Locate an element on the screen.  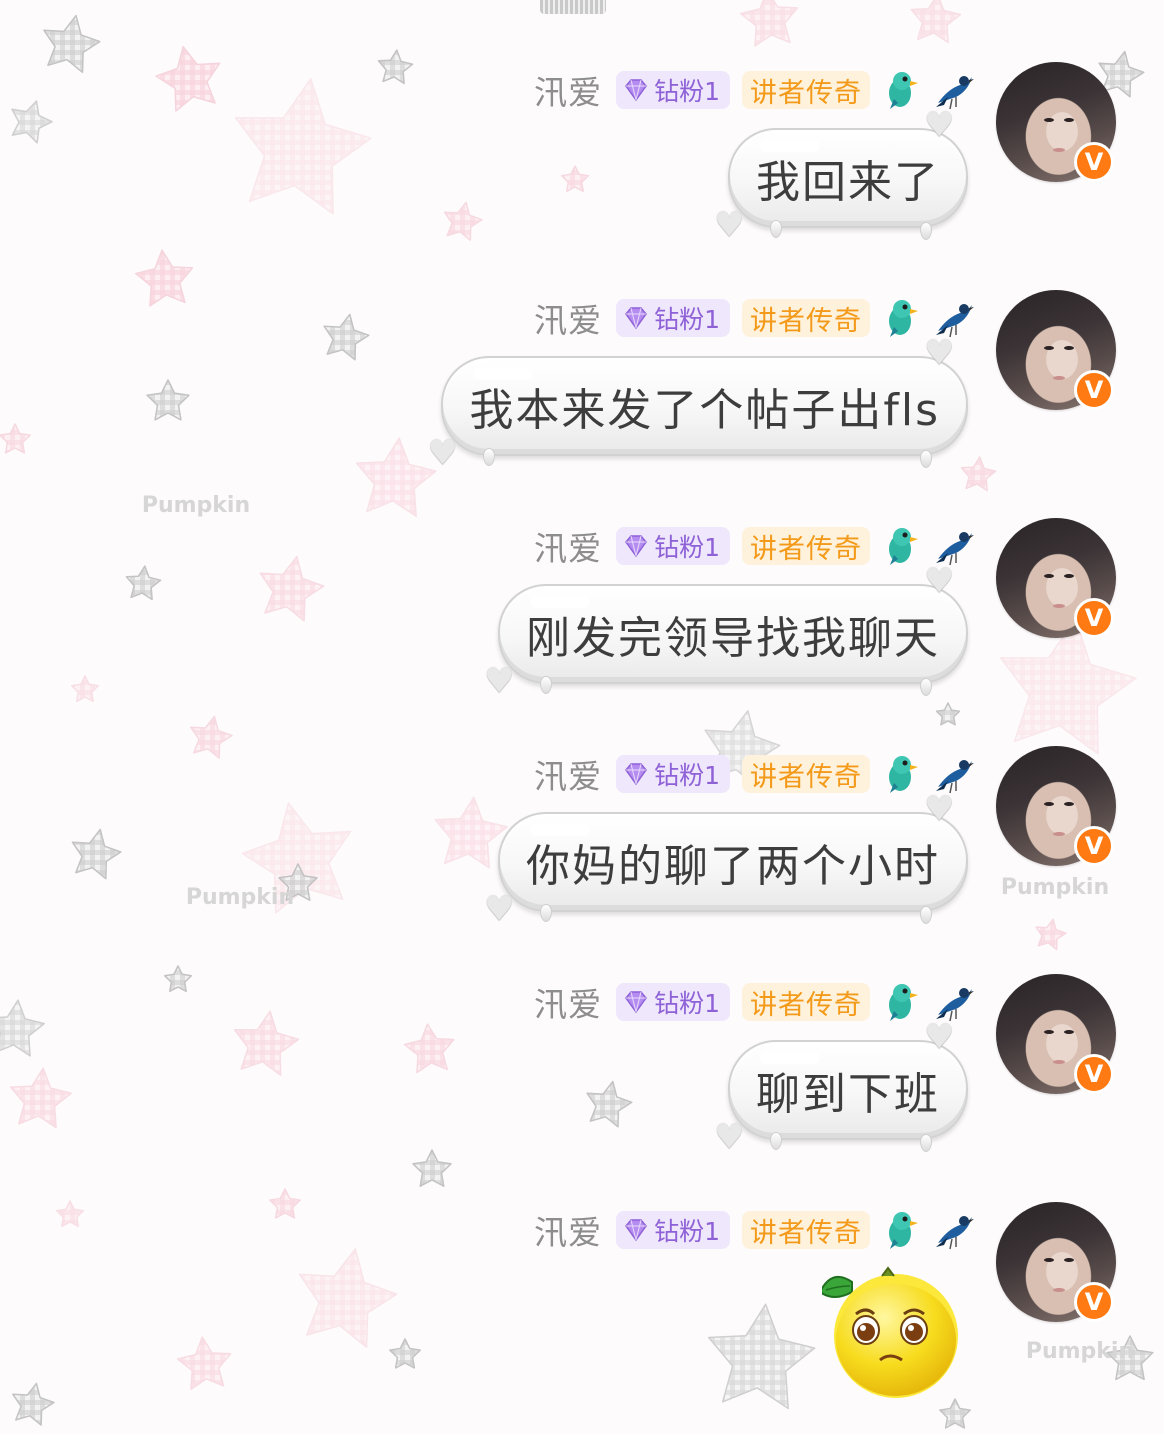
message-bubble: 你妈的聊了两个小时 ♥ ♥ is located at coordinates (726, 859).